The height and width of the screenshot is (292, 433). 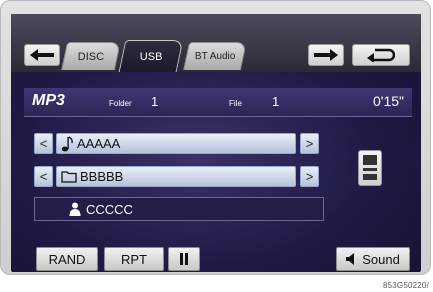 I want to click on pause-icon, so click(x=184, y=259).